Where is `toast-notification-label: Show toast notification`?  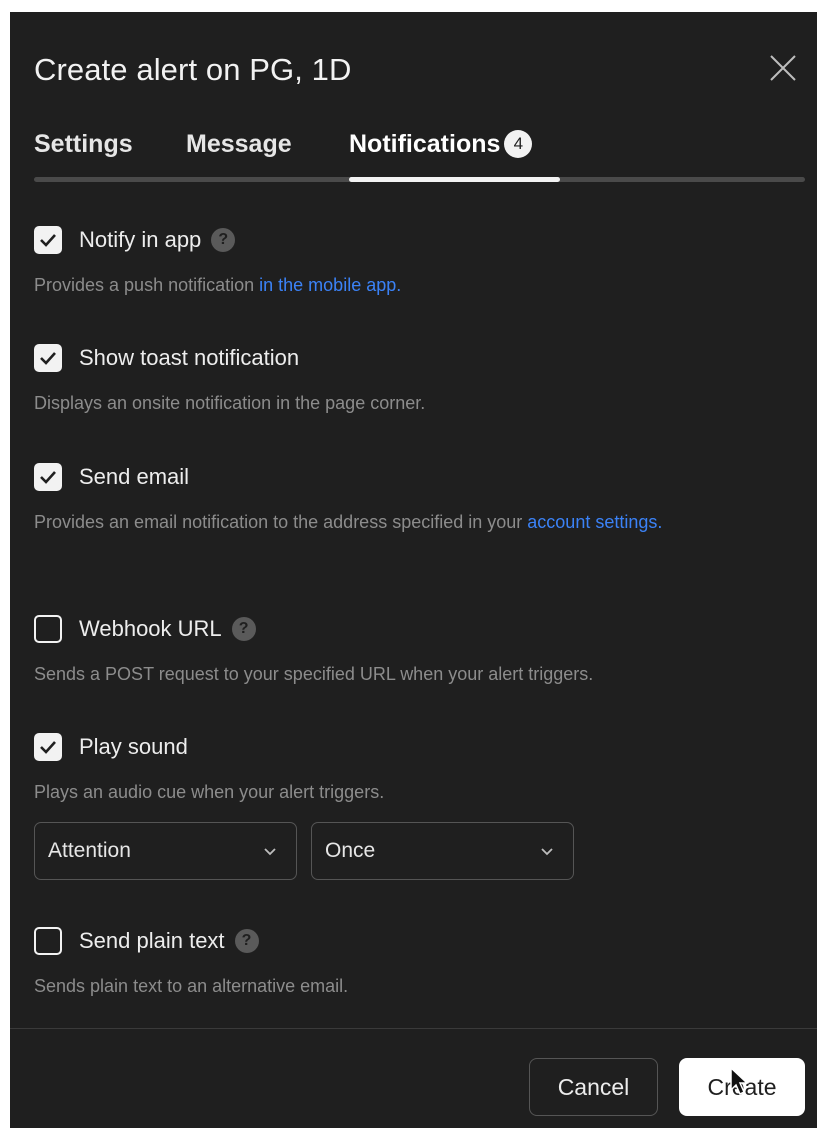 toast-notification-label: Show toast notification is located at coordinates (189, 357).